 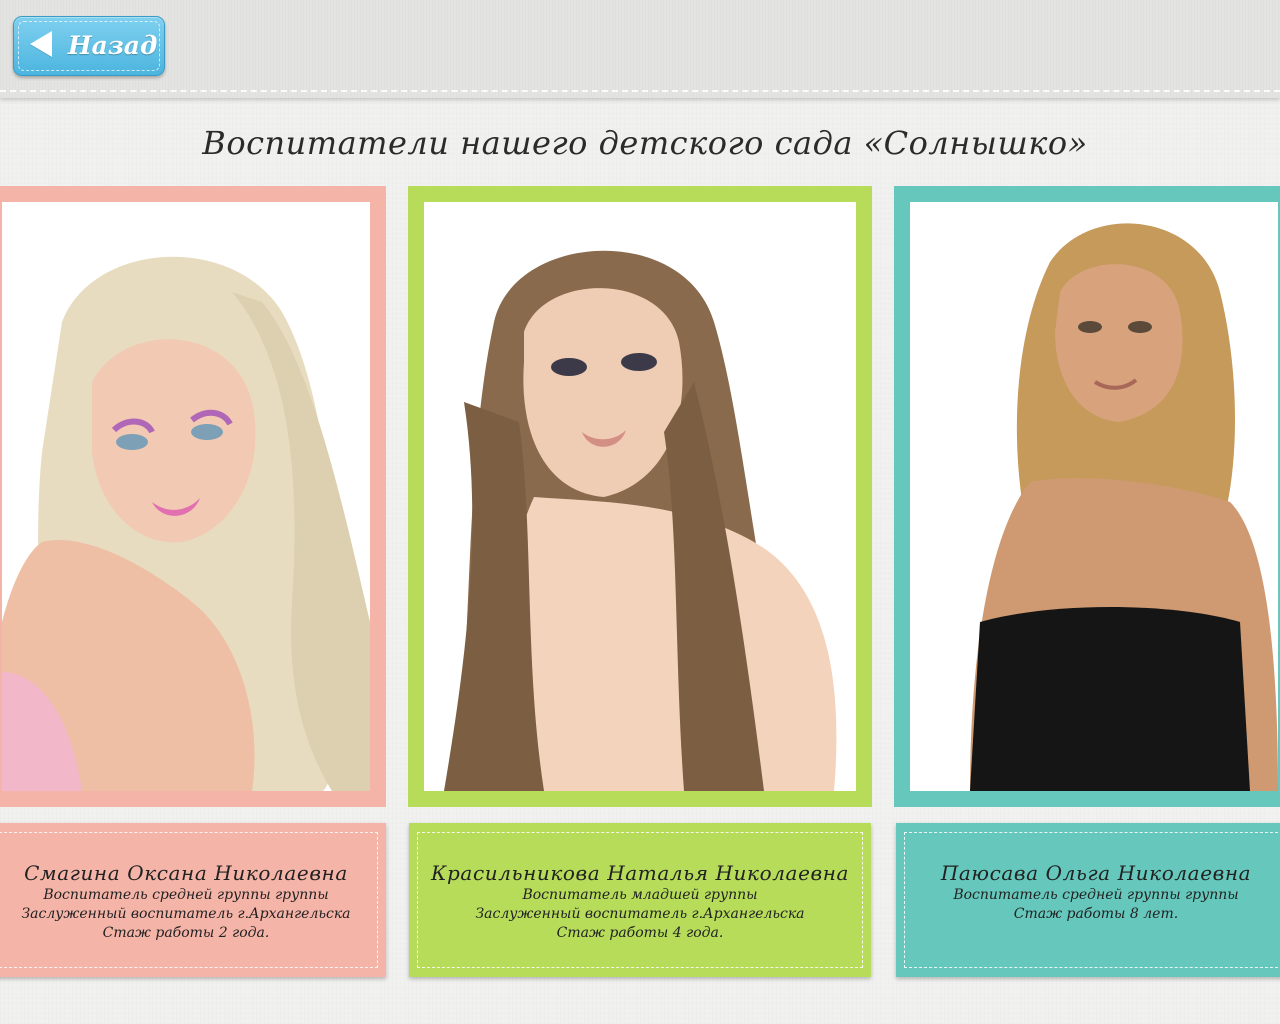 What do you see at coordinates (41, 44) in the screenshot?
I see `back-arrow-icon` at bounding box center [41, 44].